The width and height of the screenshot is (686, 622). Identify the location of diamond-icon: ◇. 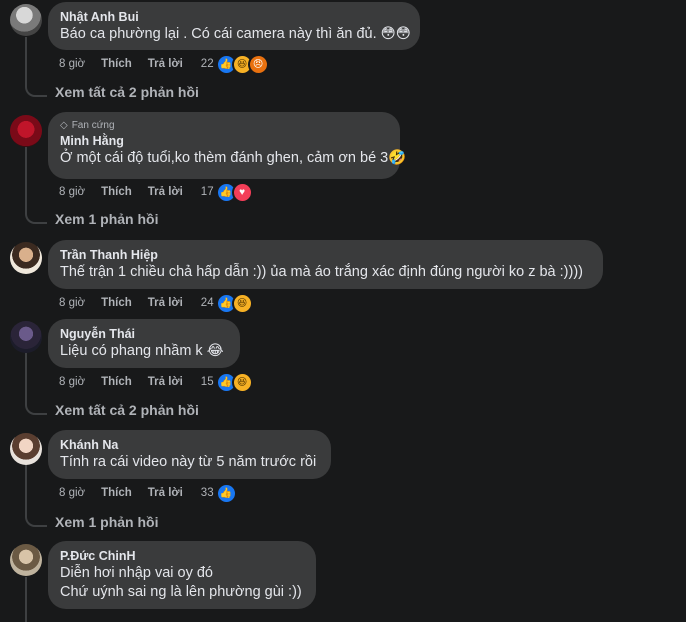
(64, 125).